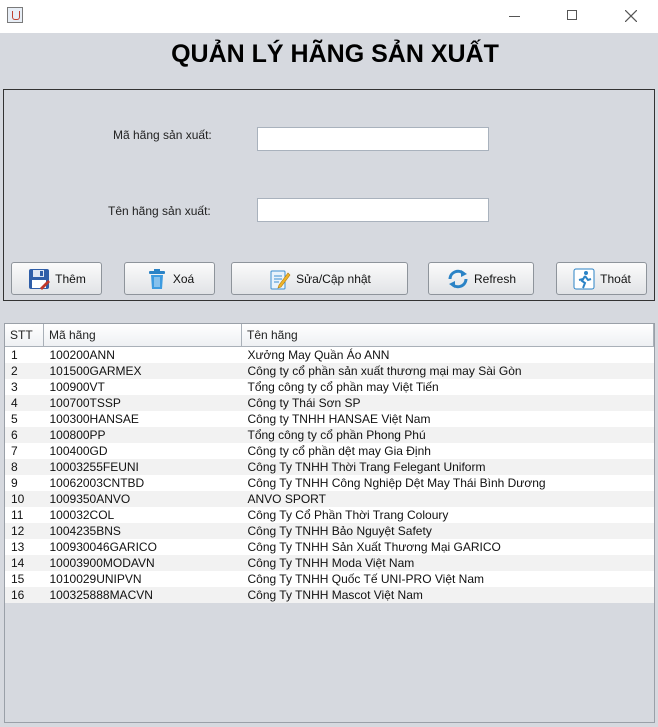 The height and width of the screenshot is (727, 658). What do you see at coordinates (447, 563) in the screenshot?
I see `cell-name: Công Ty TNHH Moda Việt Nam` at bounding box center [447, 563].